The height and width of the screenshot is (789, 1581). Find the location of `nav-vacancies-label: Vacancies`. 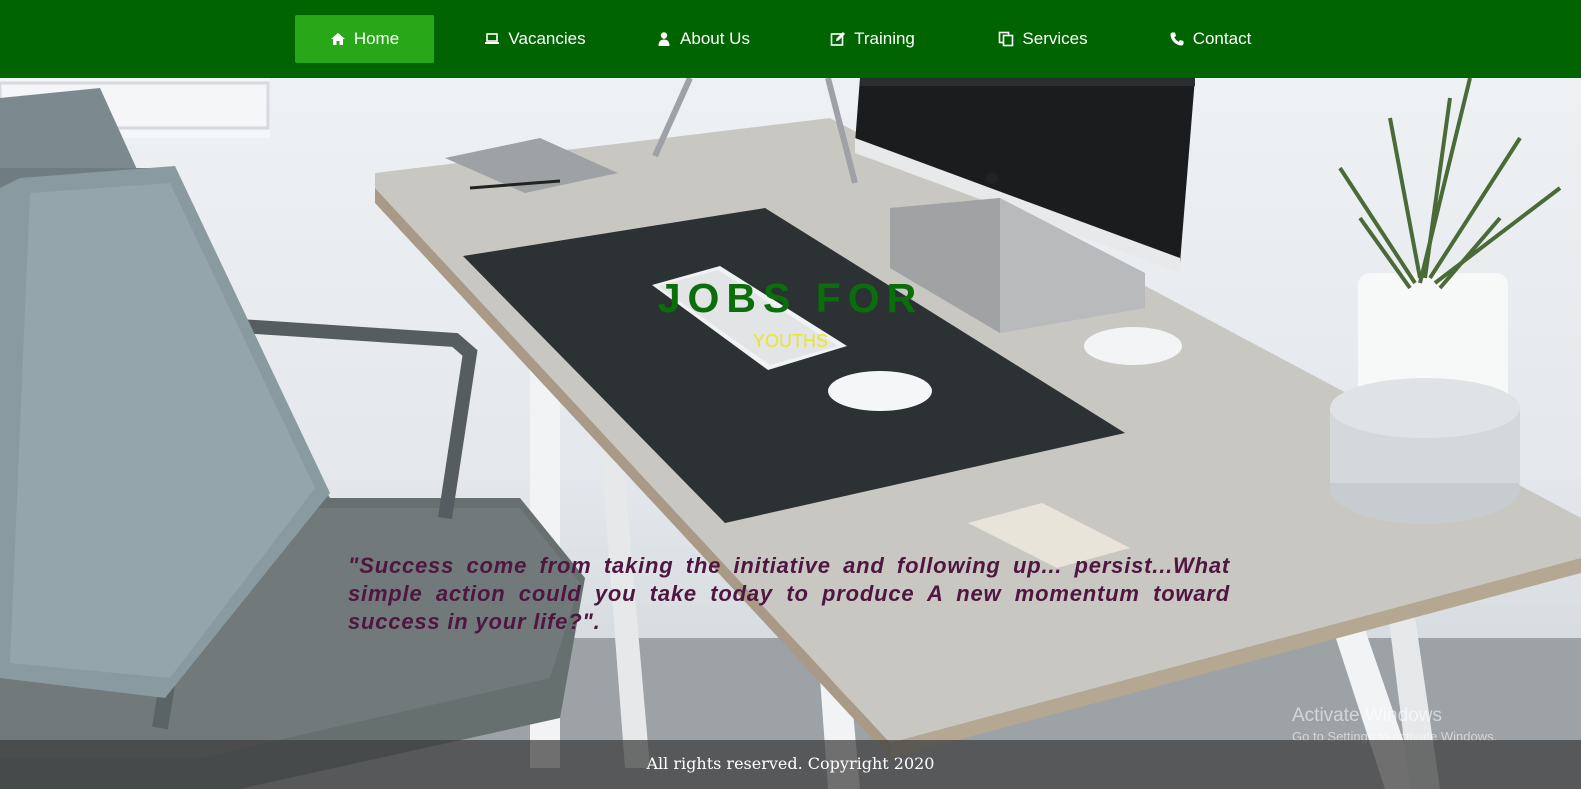

nav-vacancies-label: Vacancies is located at coordinates (547, 38).